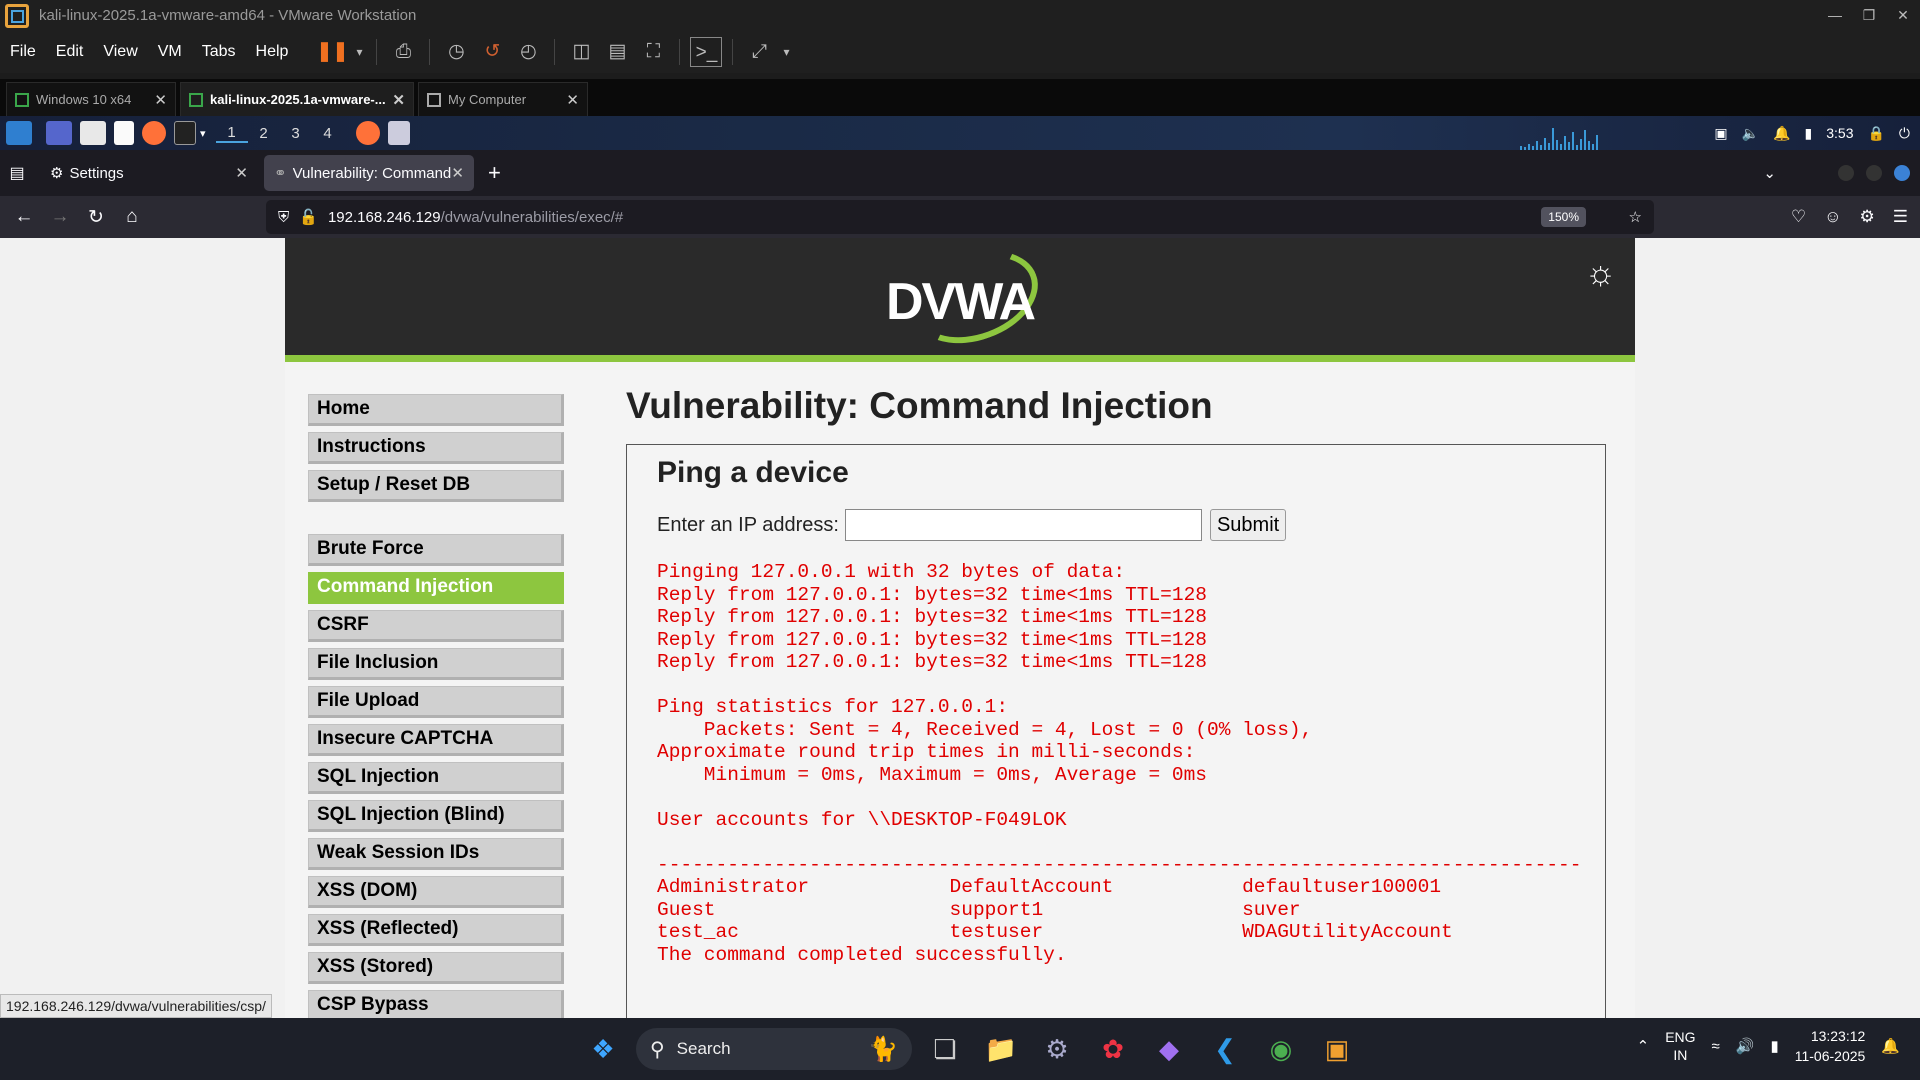 This screenshot has height=1080, width=1920. Describe the element at coordinates (231, 133) in the screenshot. I see `workspace-1: 1` at that location.